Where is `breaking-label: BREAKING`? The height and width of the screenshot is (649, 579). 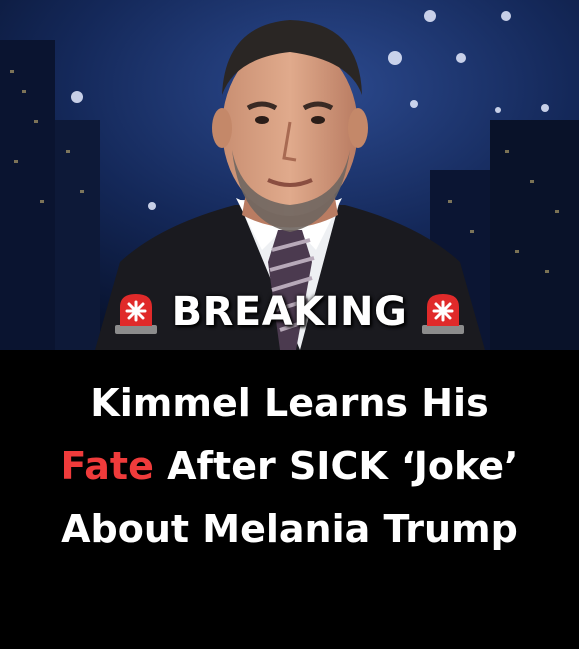
breaking-label: BREAKING is located at coordinates (289, 312).